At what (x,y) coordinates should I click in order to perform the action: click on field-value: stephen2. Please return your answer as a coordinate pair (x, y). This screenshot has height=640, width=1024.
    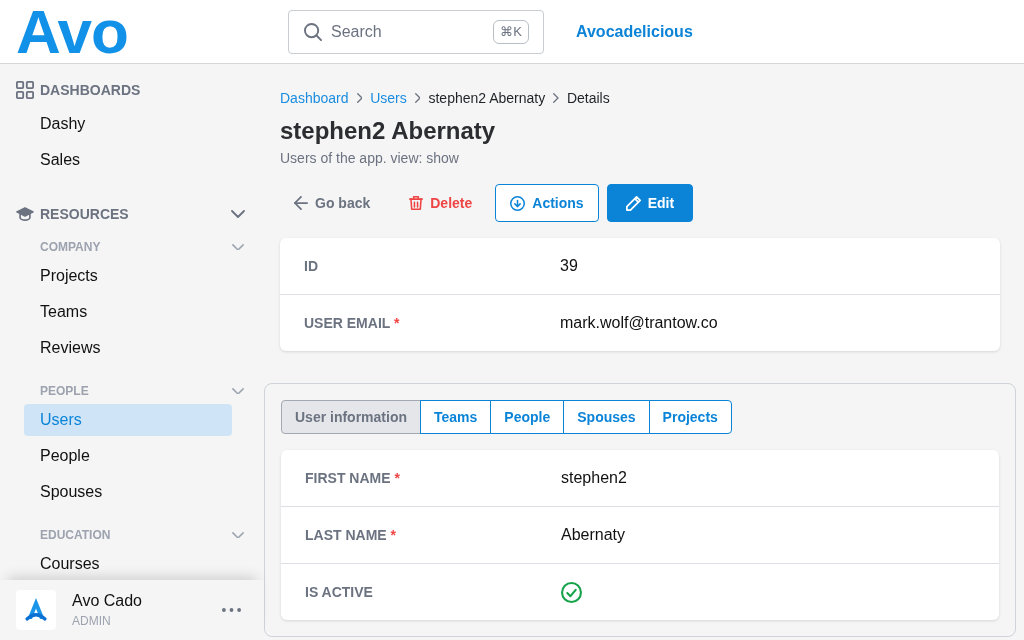
    Looking at the image, I should click on (594, 478).